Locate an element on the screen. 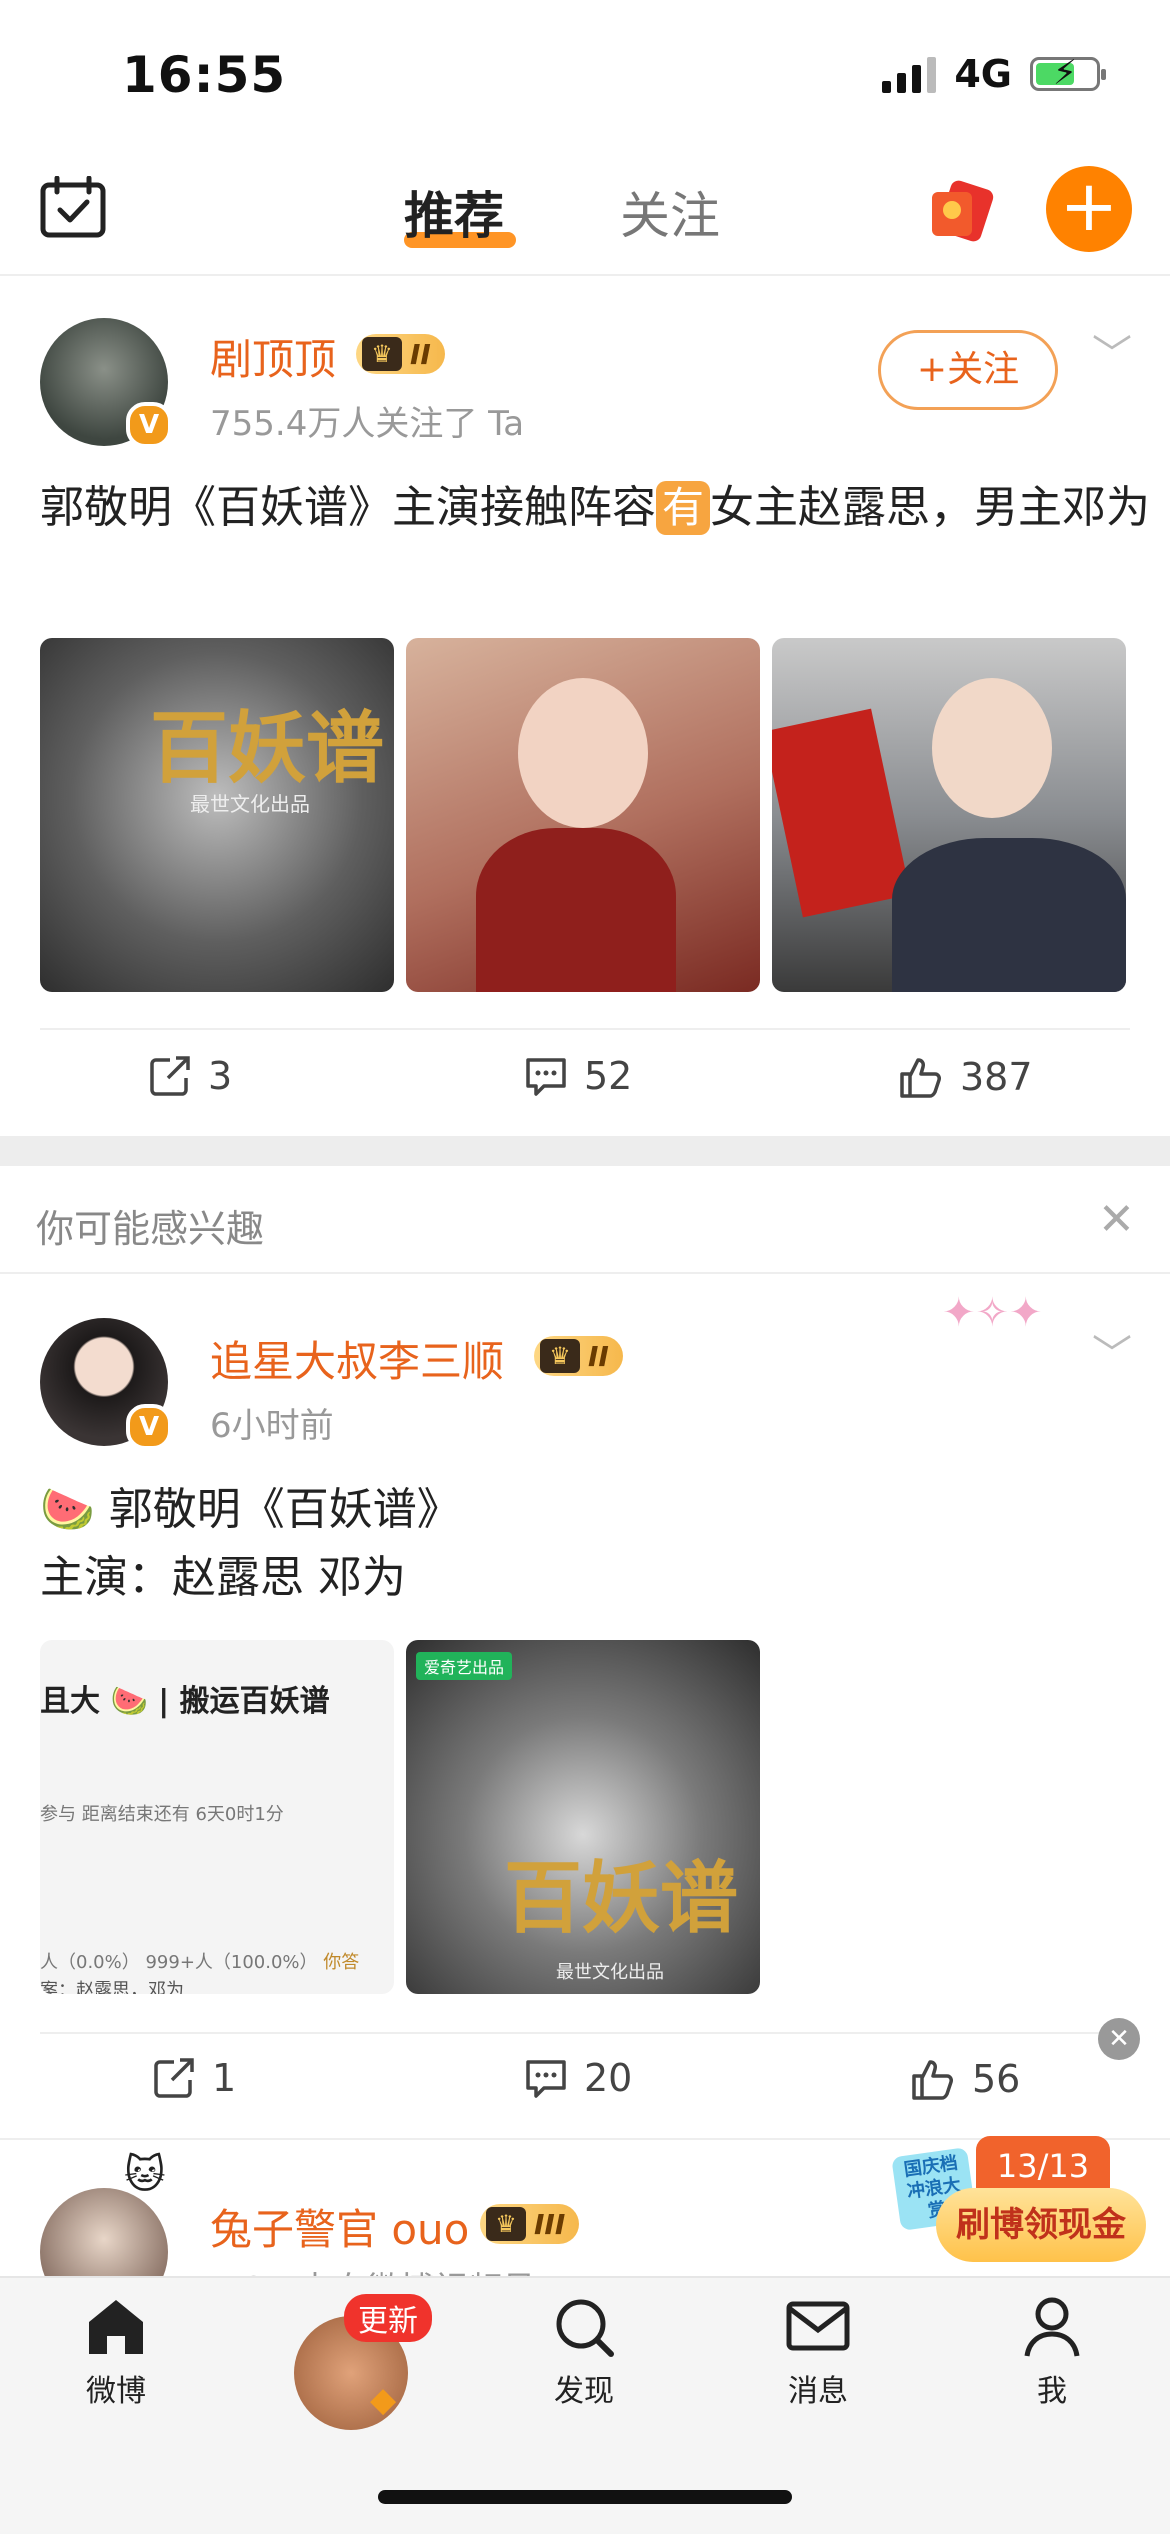 The image size is (1170, 2534). repost-button: 3 is located at coordinates (190, 1076).